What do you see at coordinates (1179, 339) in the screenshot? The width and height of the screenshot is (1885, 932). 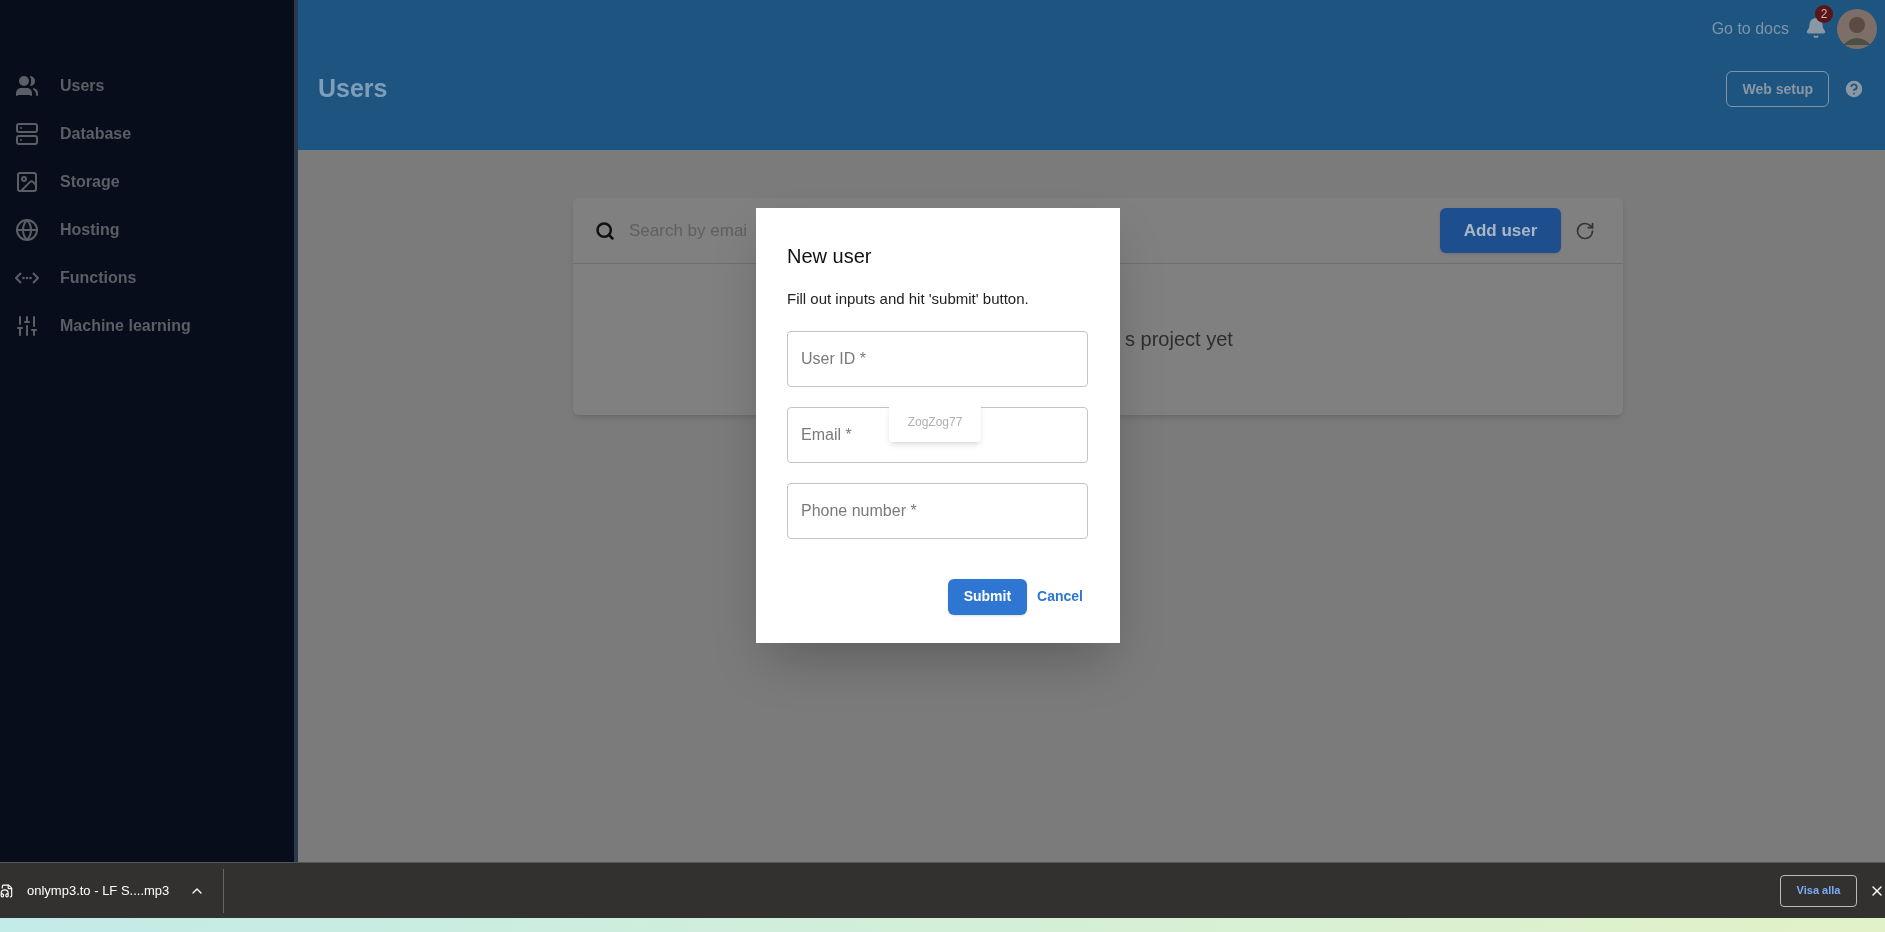 I see `empty-message: s project yet` at bounding box center [1179, 339].